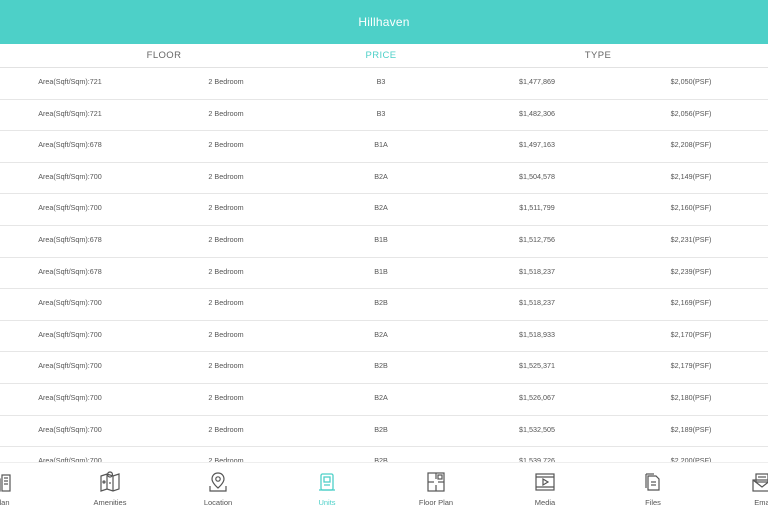  I want to click on tab-label: Plan, so click(5, 502).